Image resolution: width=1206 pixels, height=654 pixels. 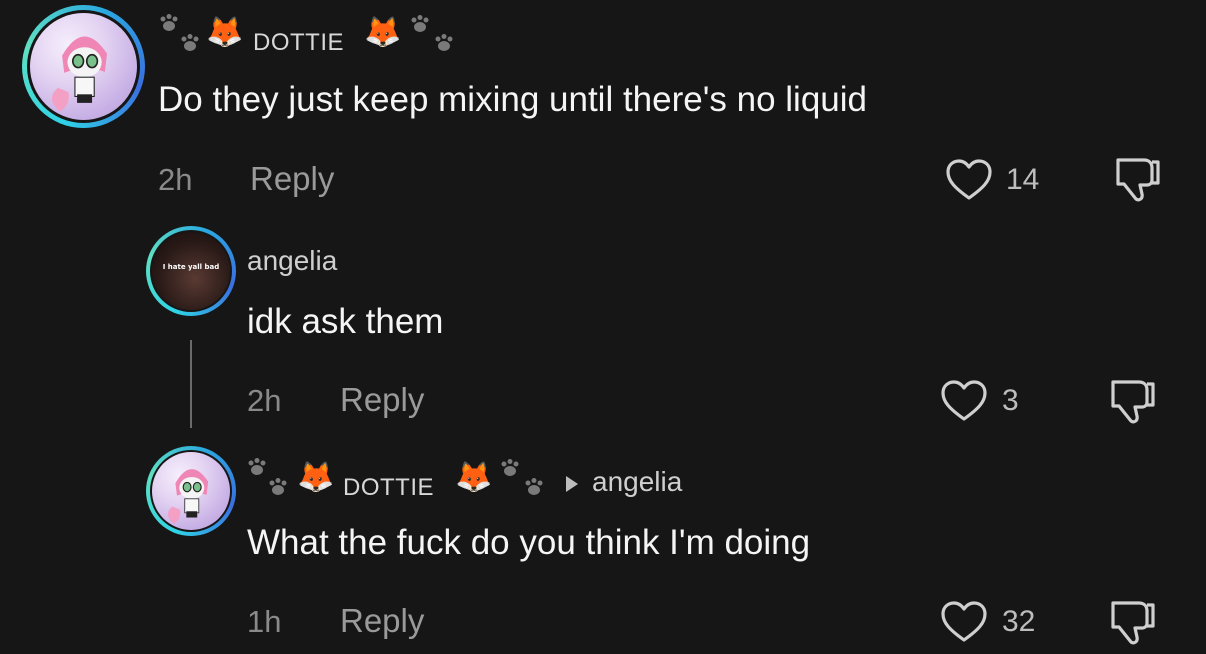 I want to click on reply-to-arrow-icon, so click(x=572, y=484).